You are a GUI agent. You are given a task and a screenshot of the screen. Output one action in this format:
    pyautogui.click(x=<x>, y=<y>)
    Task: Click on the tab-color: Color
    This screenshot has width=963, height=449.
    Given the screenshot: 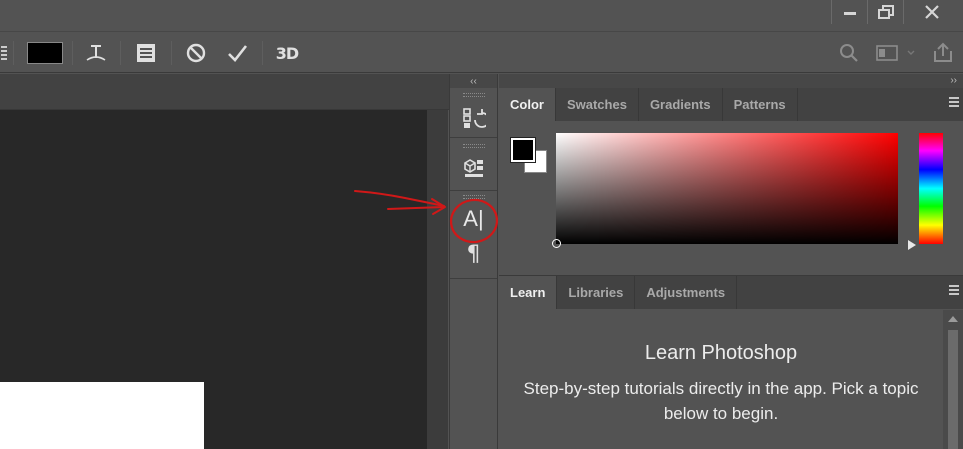 What is the action you would take?
    pyautogui.click(x=527, y=104)
    